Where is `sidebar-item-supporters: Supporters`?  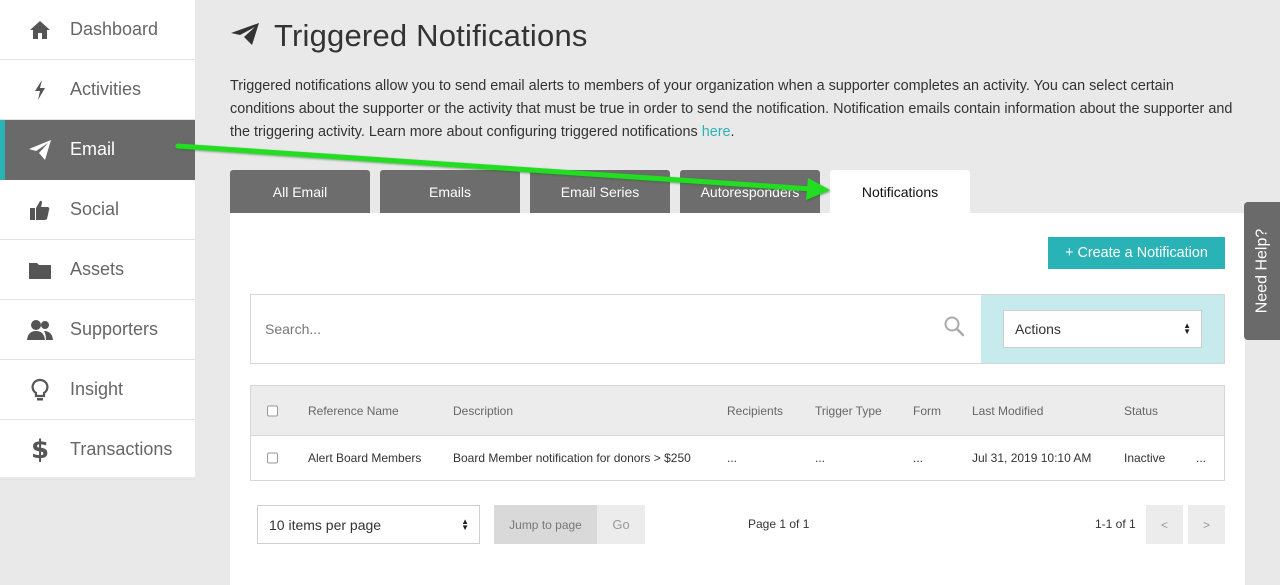 sidebar-item-supporters: Supporters is located at coordinates (97, 330).